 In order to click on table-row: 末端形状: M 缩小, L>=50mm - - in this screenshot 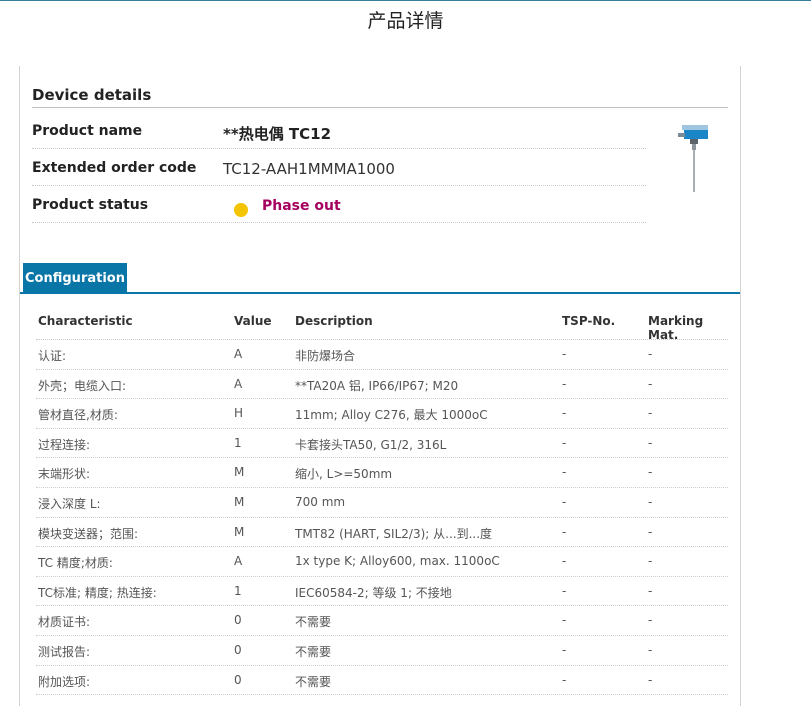, I will do `click(382, 473)`.